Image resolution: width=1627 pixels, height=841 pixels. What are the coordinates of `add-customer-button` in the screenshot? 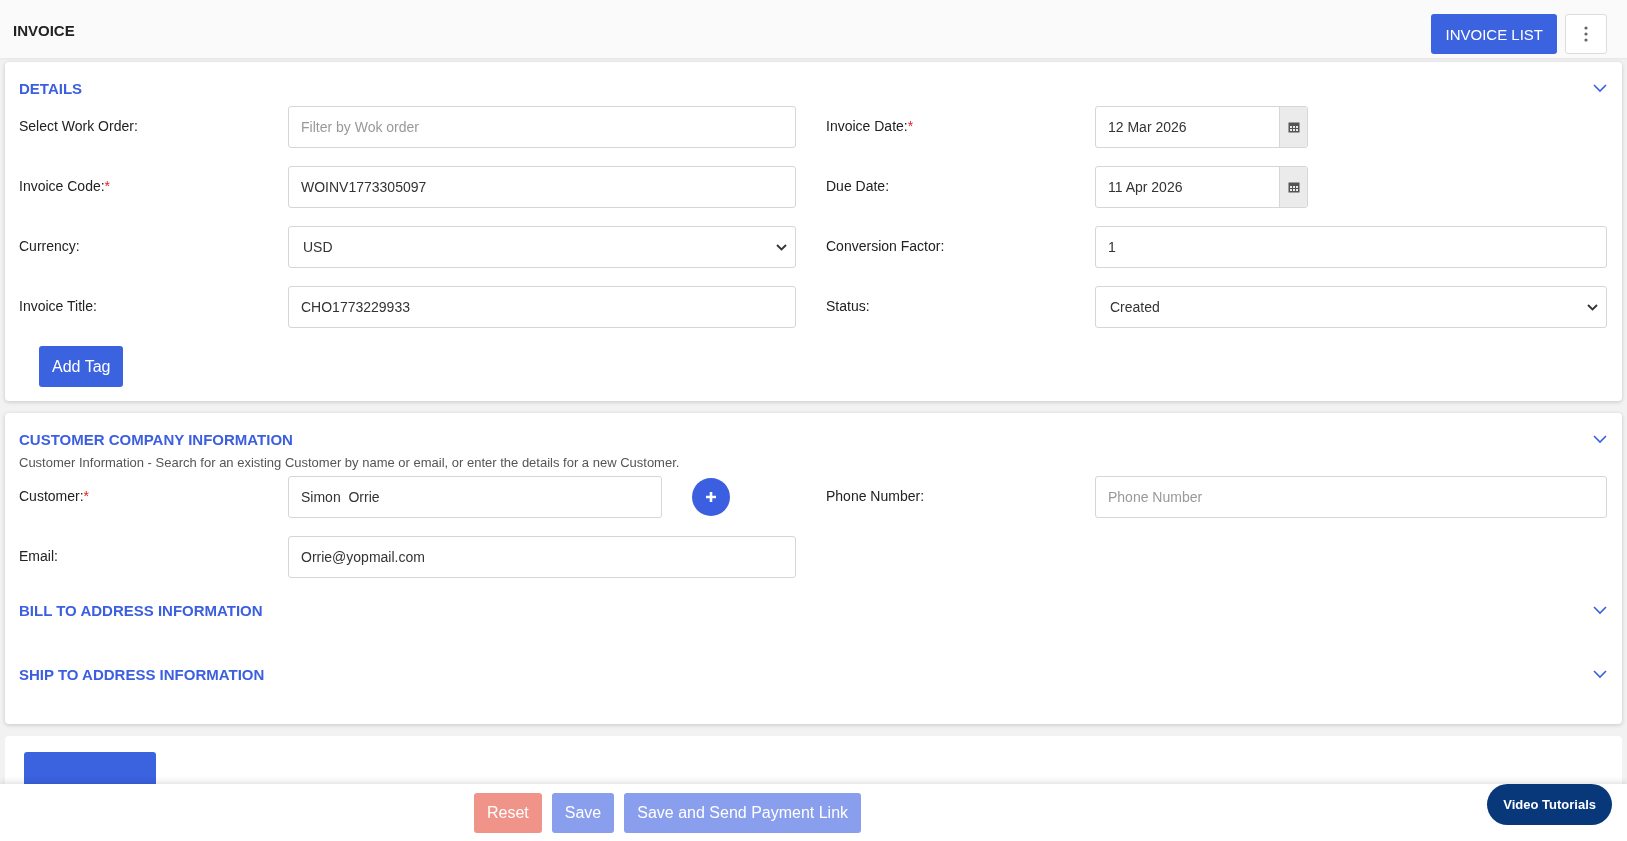 It's located at (711, 497).